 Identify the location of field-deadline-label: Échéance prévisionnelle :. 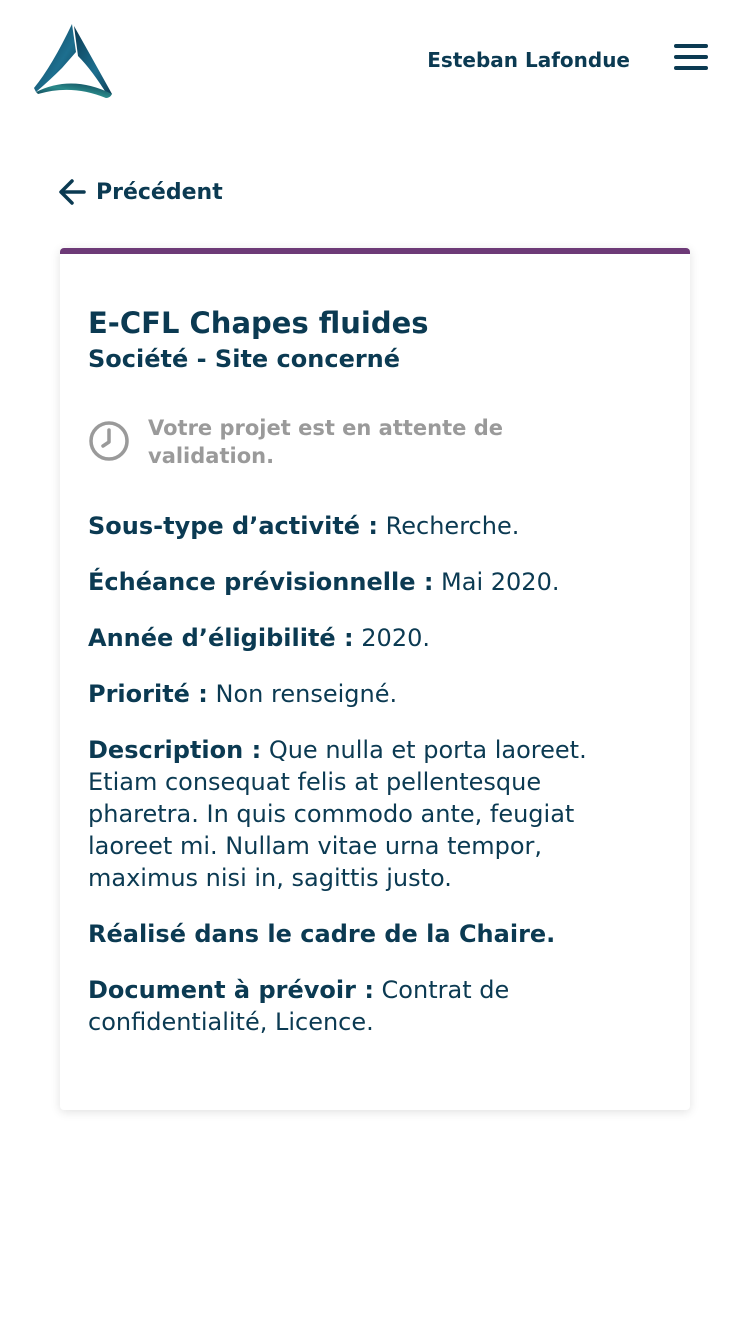
(261, 582).